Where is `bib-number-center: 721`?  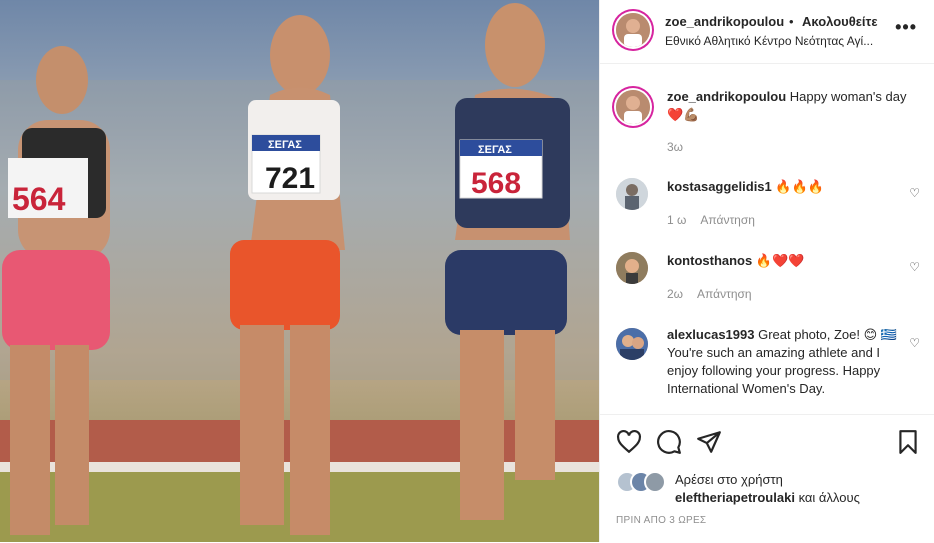
bib-number-center: 721 is located at coordinates (290, 178).